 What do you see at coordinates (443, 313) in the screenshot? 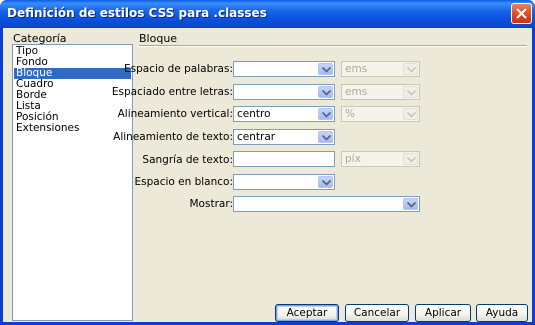
I see `apply-button: Aplicar` at bounding box center [443, 313].